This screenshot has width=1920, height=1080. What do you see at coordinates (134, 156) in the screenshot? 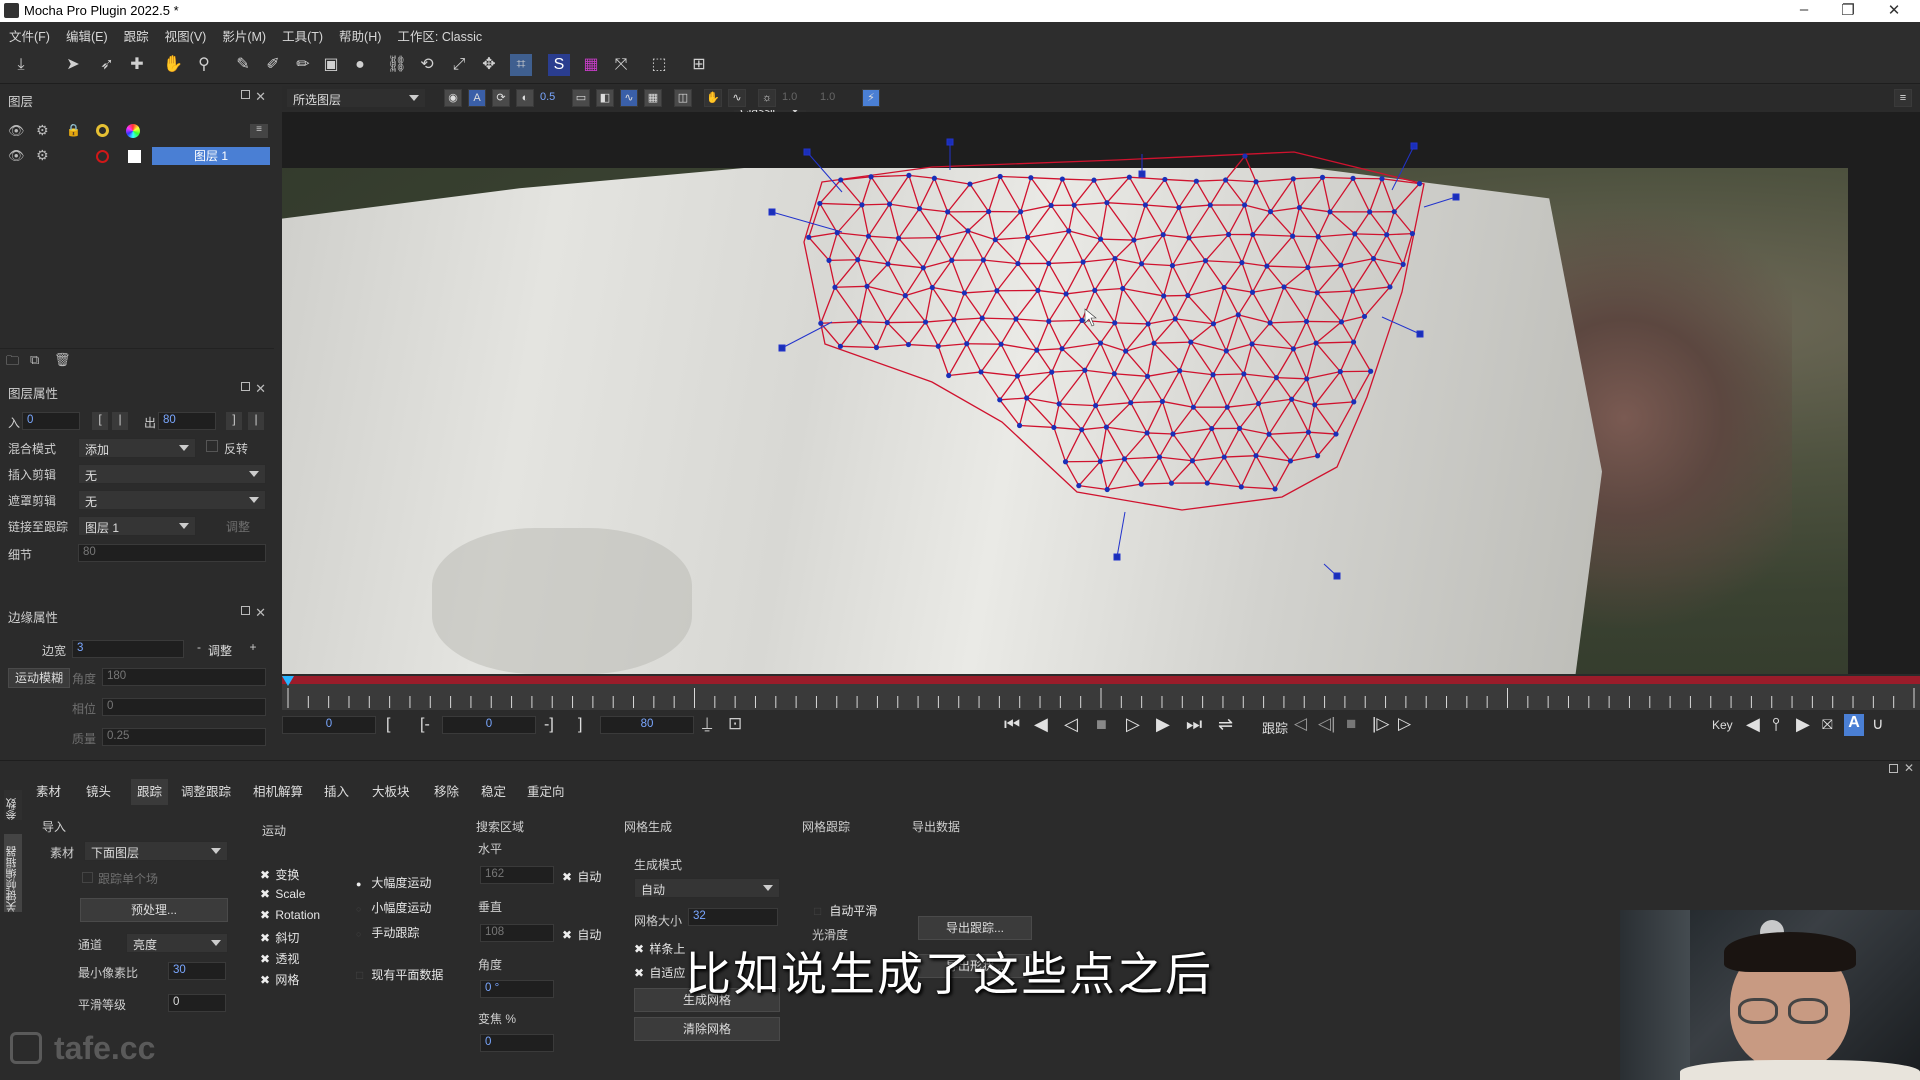
I see `layer-color-swatch` at bounding box center [134, 156].